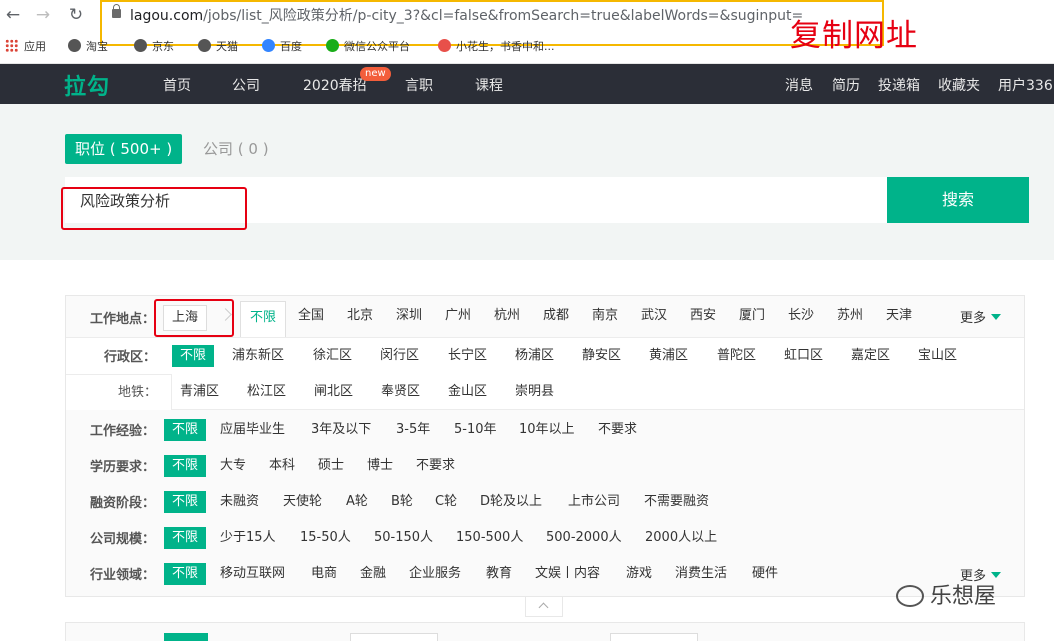 This screenshot has height=641, width=1054. I want to click on funding-option: 上市公司, so click(594, 502).